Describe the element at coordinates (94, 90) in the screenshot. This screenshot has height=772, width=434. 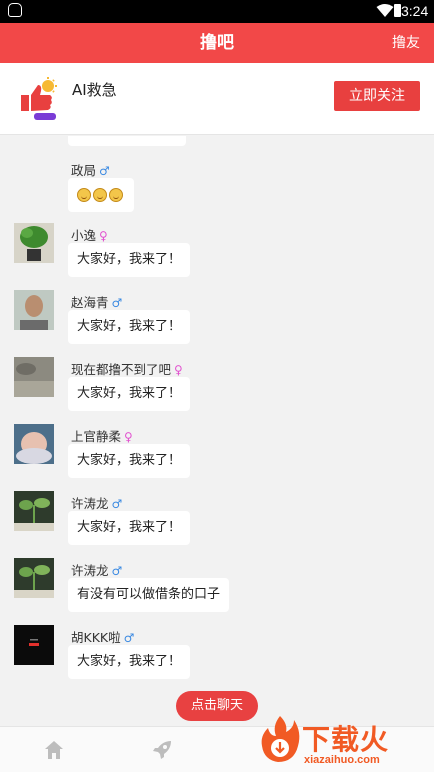
I see `topic-name: AI救急` at that location.